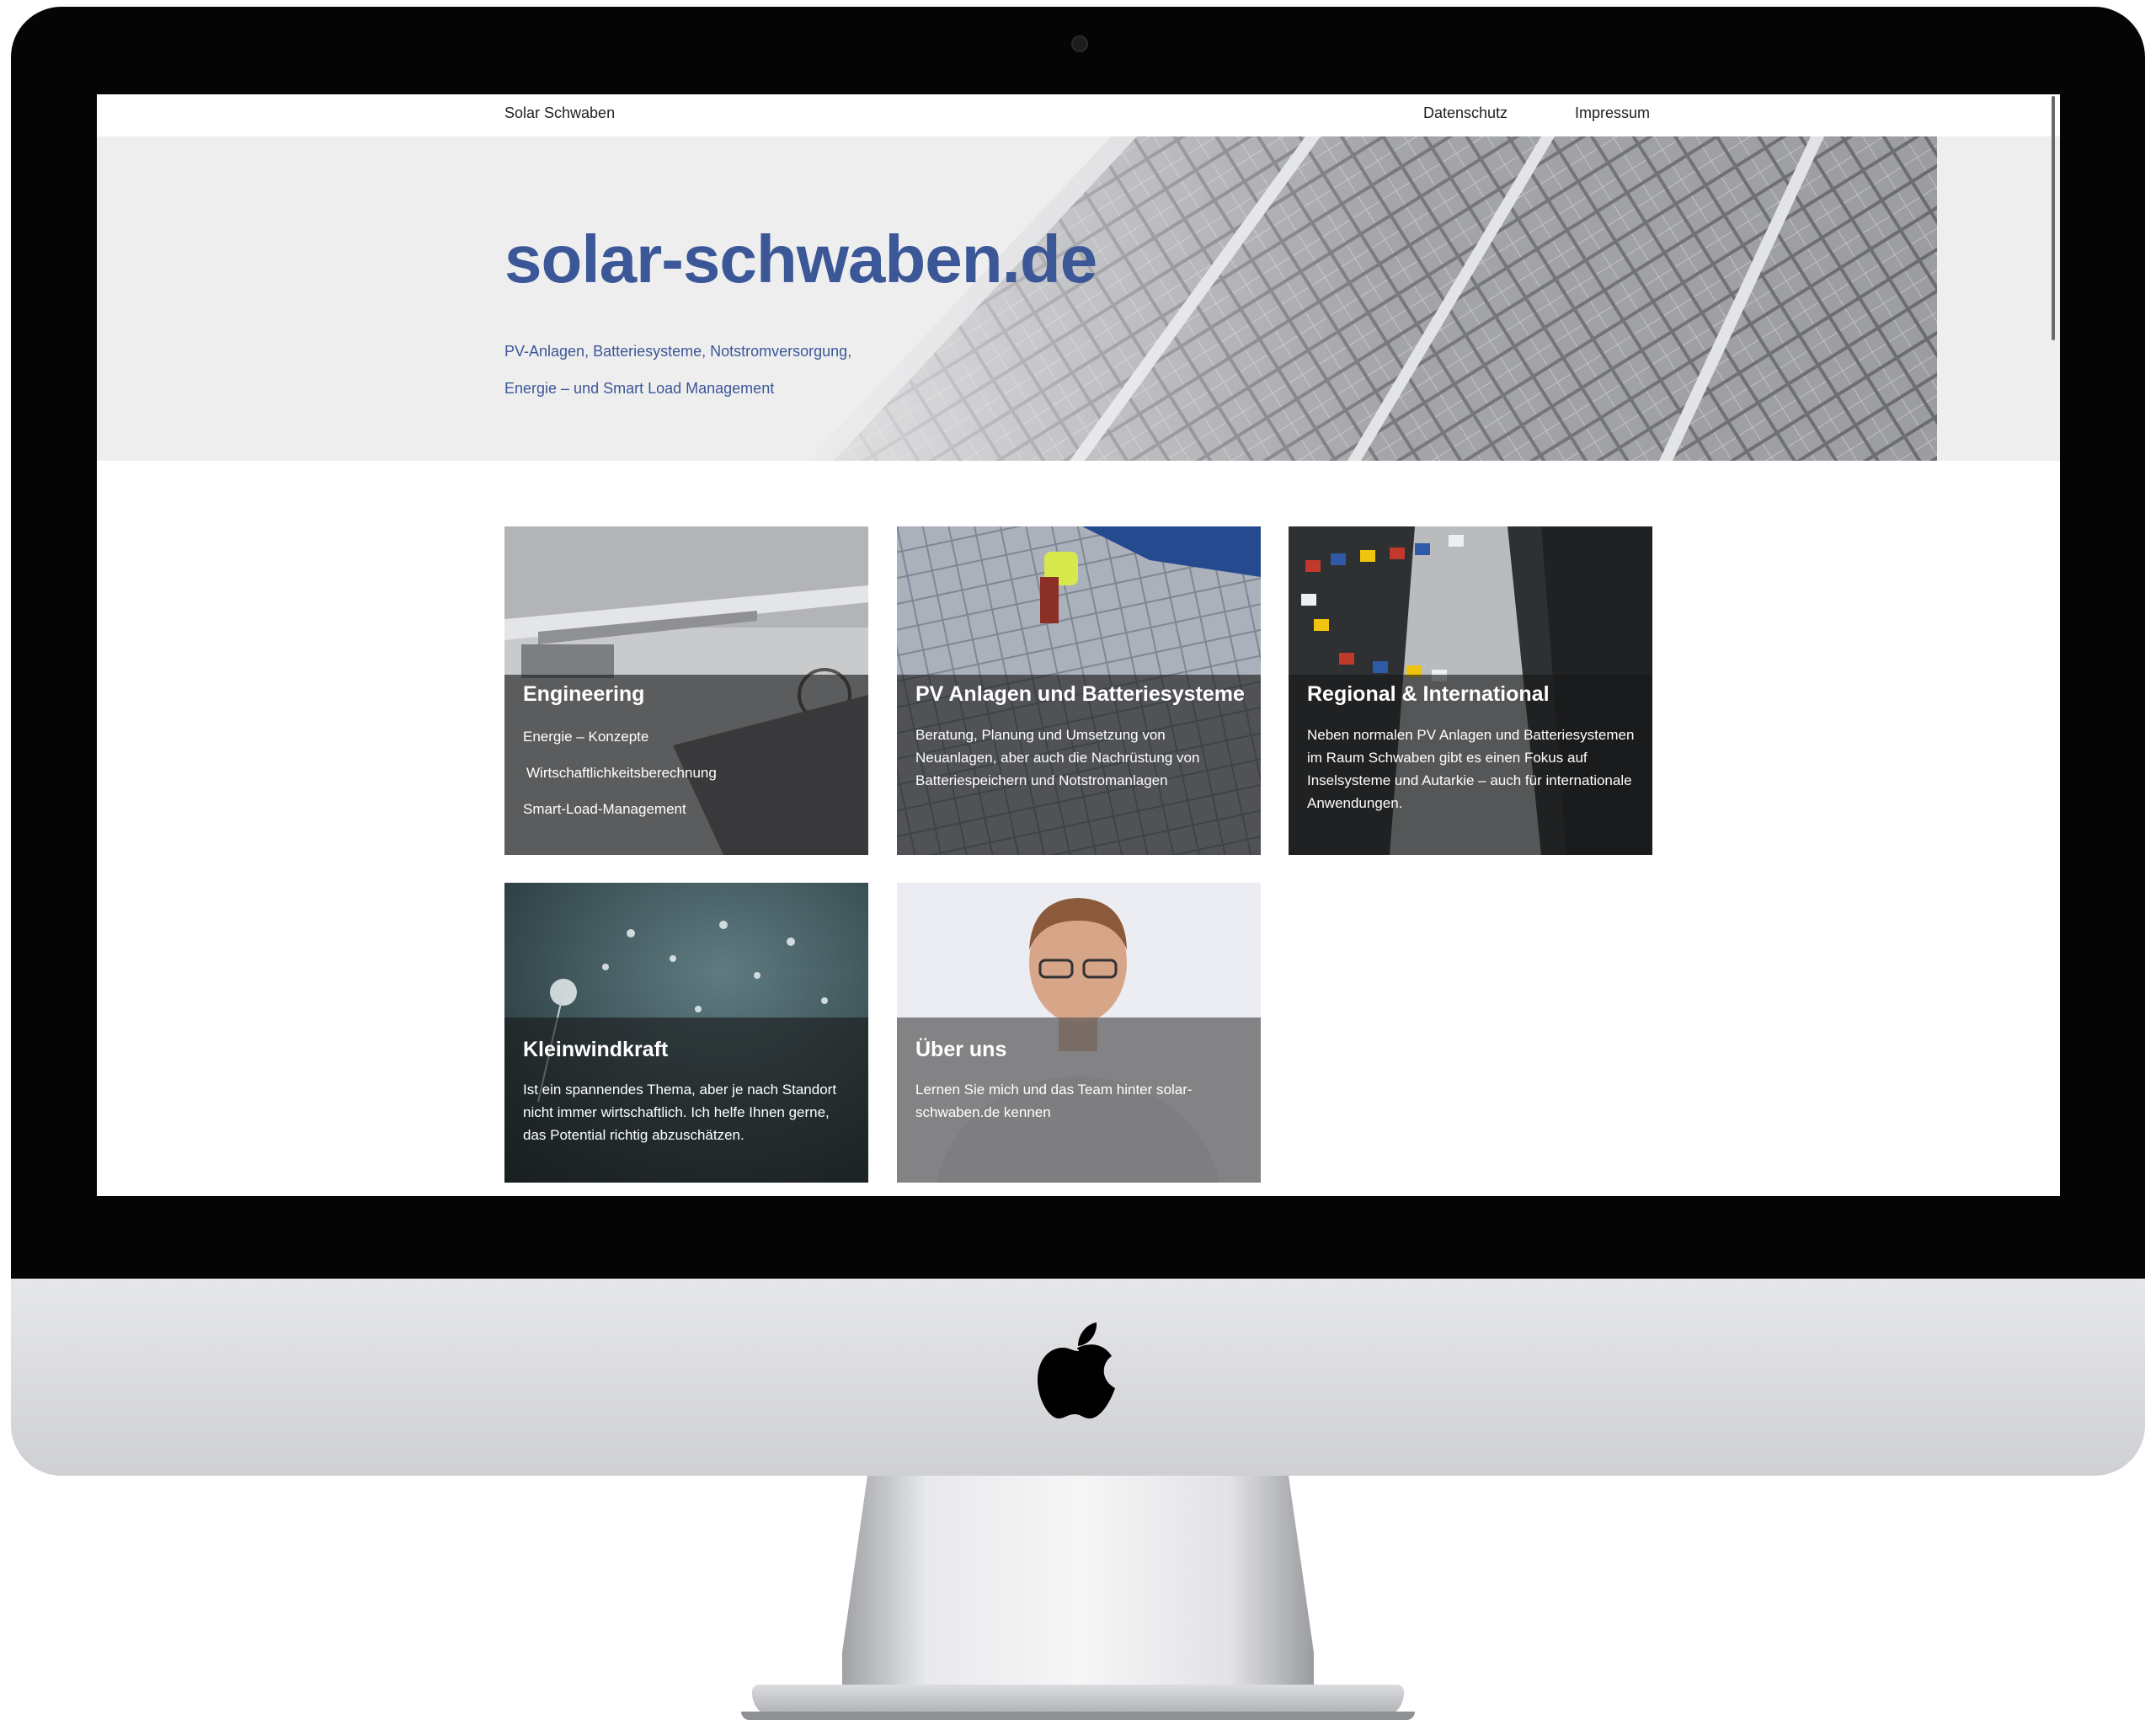 The height and width of the screenshot is (1736, 2156). Describe the element at coordinates (586, 737) in the screenshot. I see `card-line-1: Energie – Konzepte` at that location.